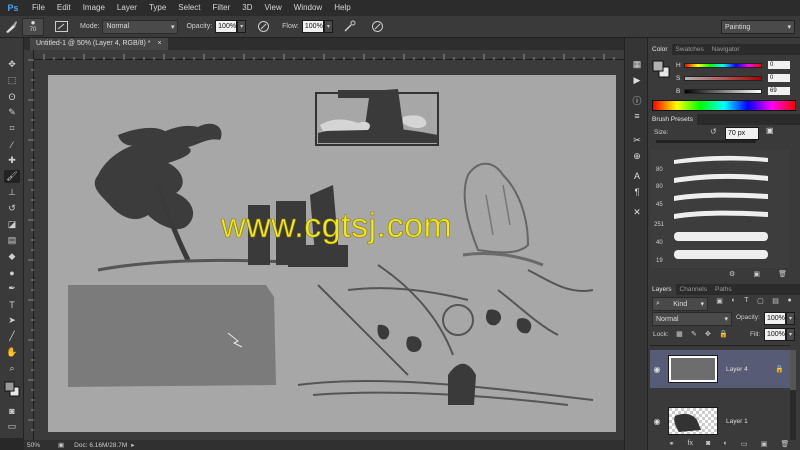  What do you see at coordinates (657, 421) in the screenshot?
I see `eye-icon: ◉` at bounding box center [657, 421].